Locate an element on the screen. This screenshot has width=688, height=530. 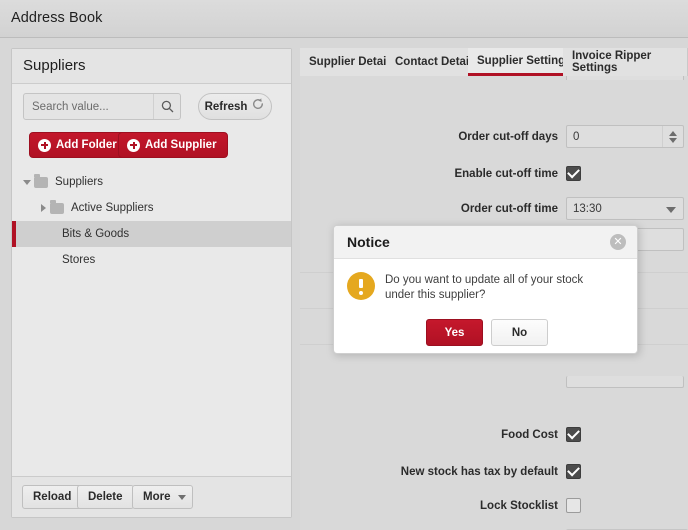
field-row-new-stock-has-tax: New stock has tax by default is located at coordinates (494, 471).